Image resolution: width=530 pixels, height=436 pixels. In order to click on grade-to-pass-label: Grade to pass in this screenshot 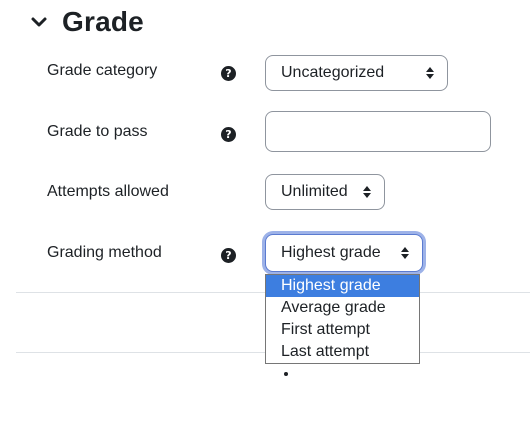, I will do `click(97, 131)`.